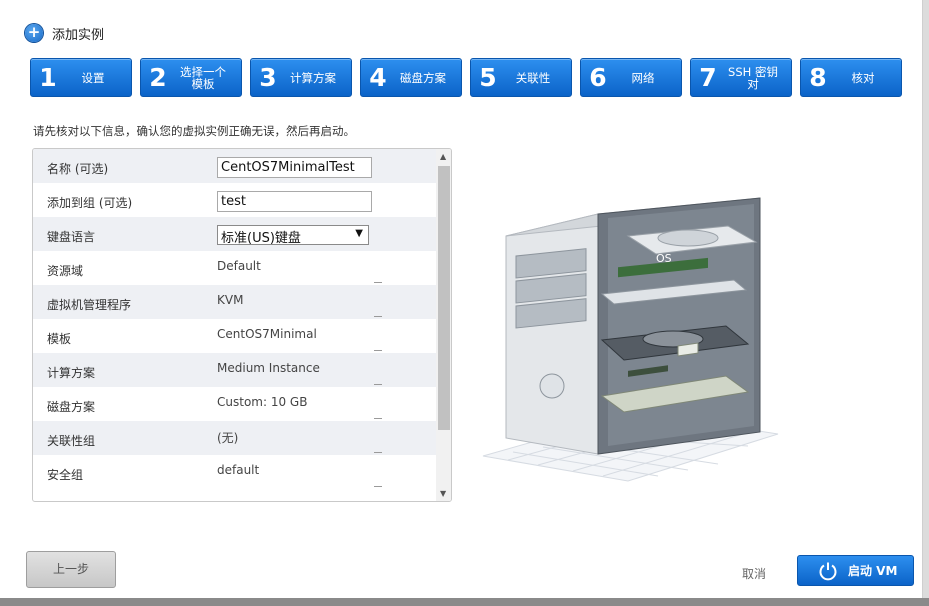  I want to click on step-number: 7, so click(708, 77).